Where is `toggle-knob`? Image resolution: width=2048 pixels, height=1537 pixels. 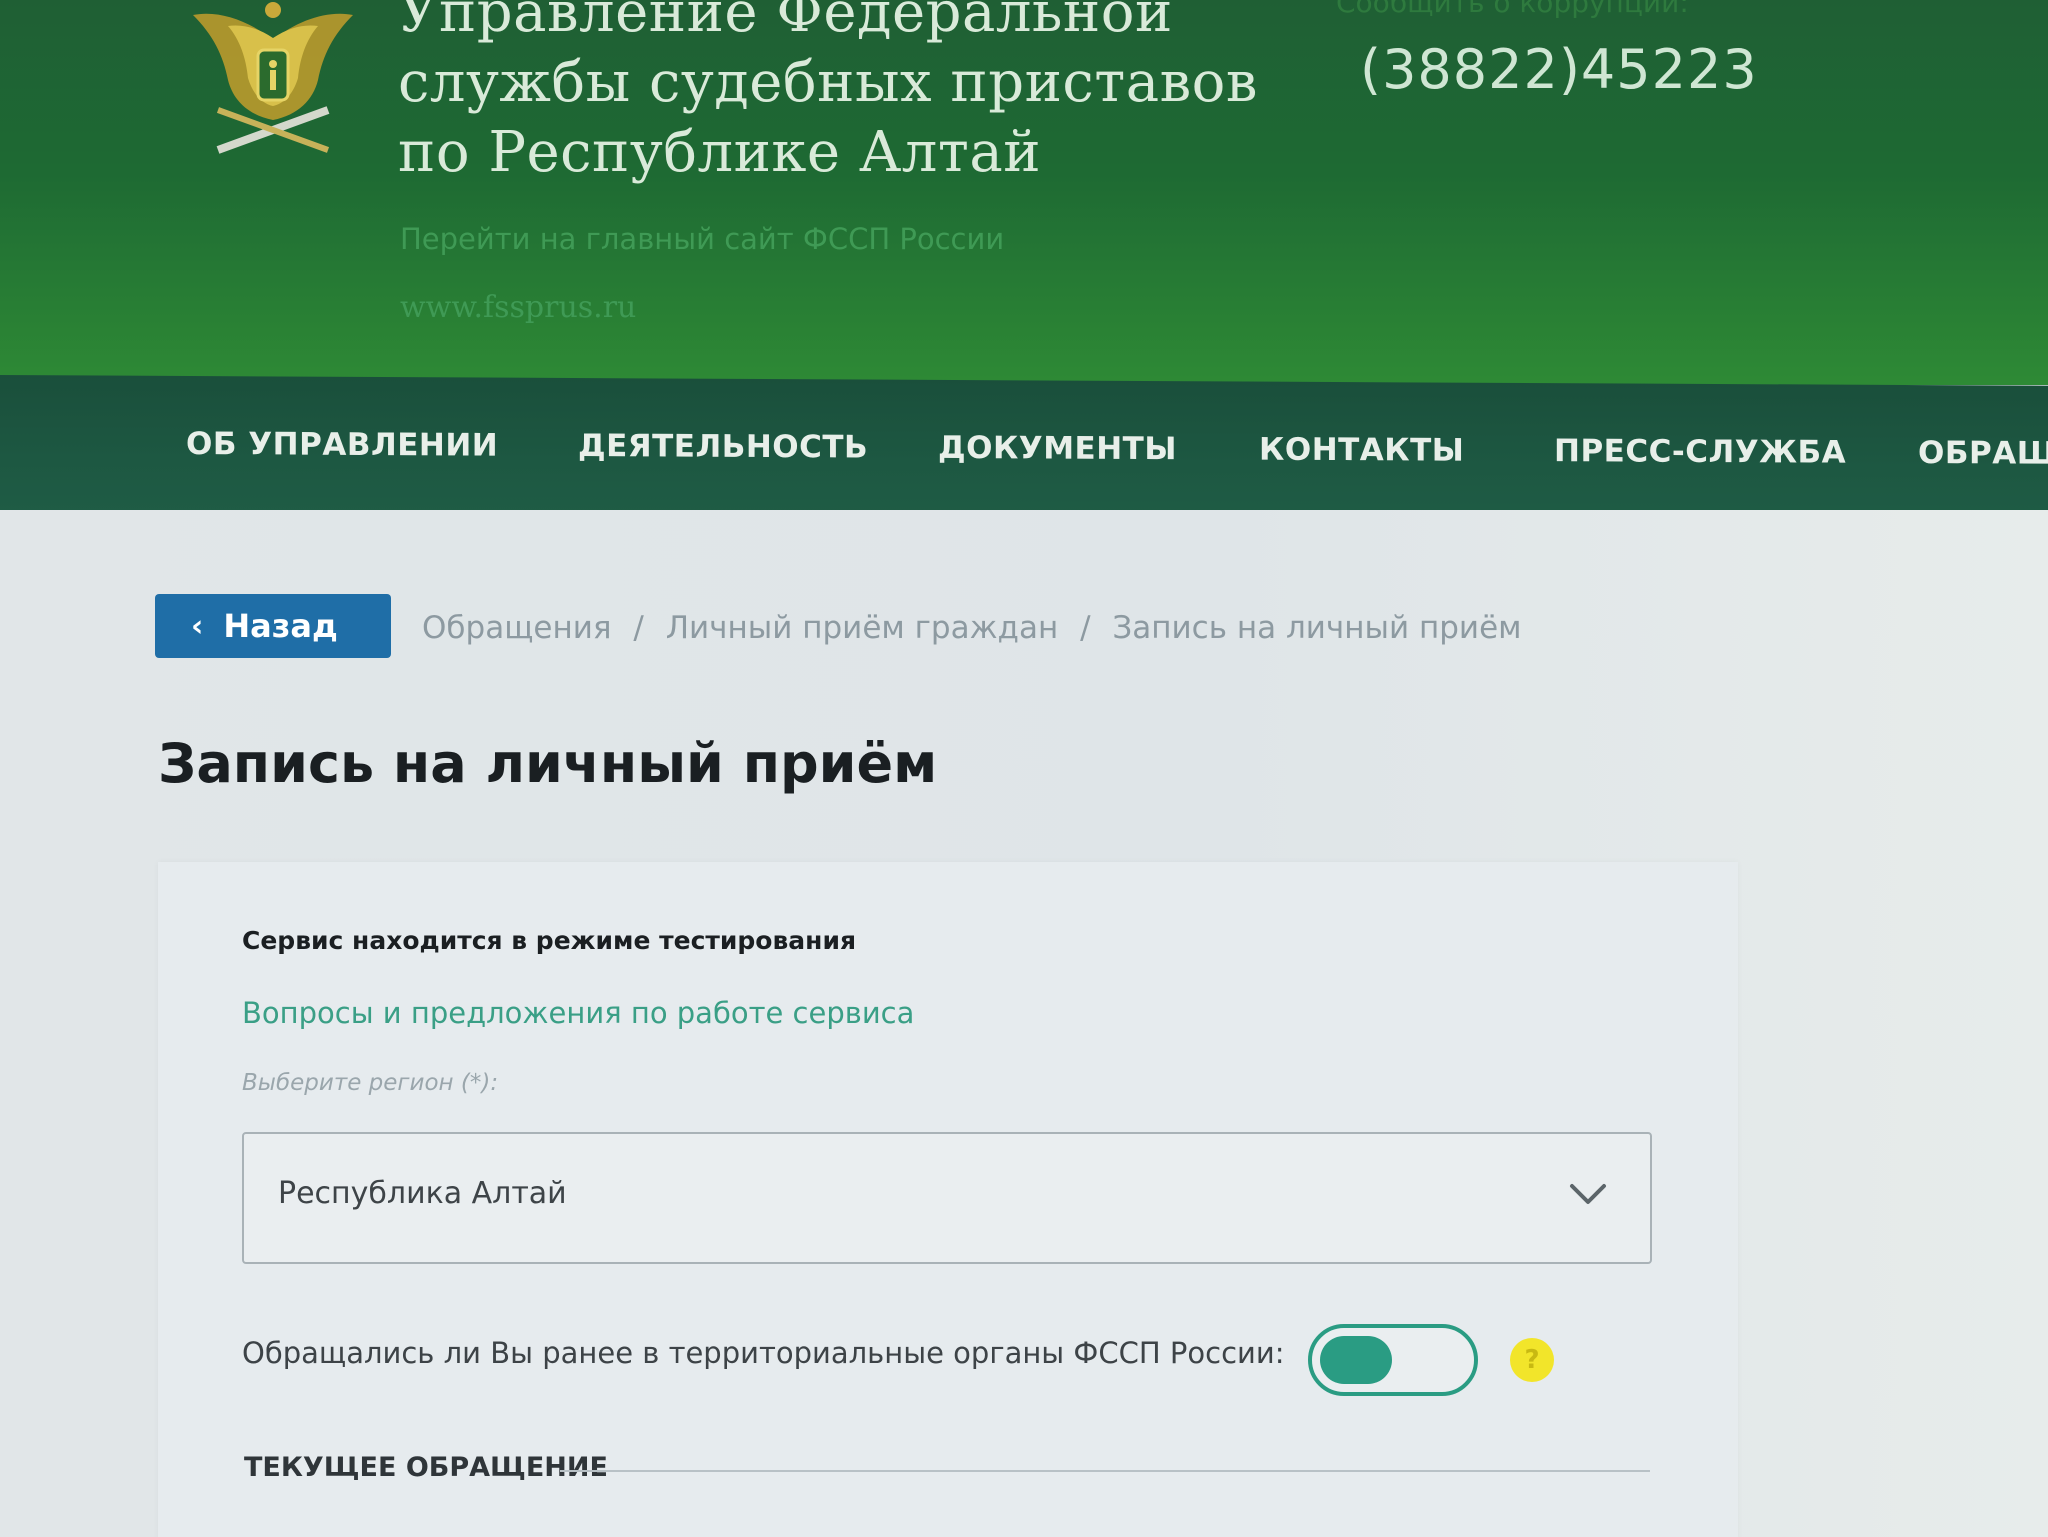
toggle-knob is located at coordinates (1356, 1360).